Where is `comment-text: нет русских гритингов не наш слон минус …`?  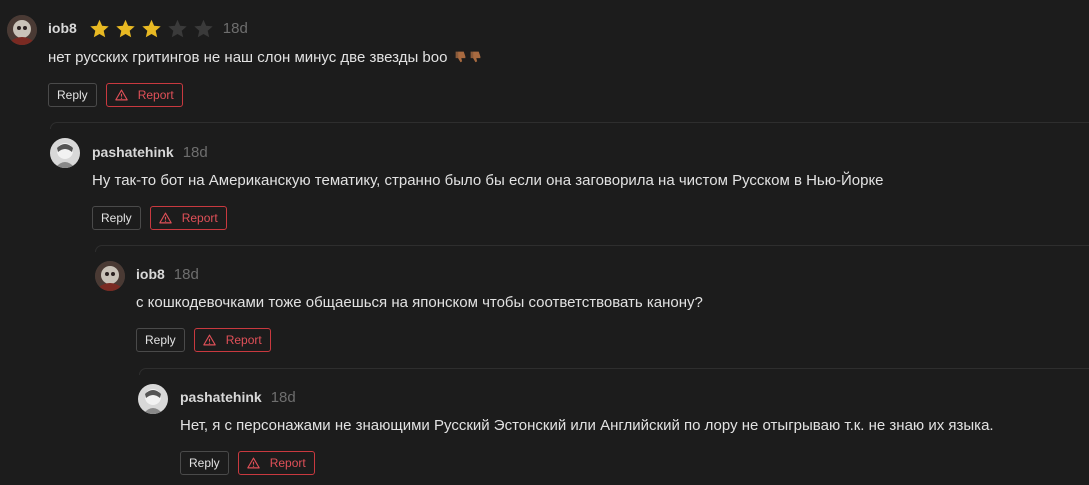 comment-text: нет русских гритингов не наш слон минус … is located at coordinates (265, 57).